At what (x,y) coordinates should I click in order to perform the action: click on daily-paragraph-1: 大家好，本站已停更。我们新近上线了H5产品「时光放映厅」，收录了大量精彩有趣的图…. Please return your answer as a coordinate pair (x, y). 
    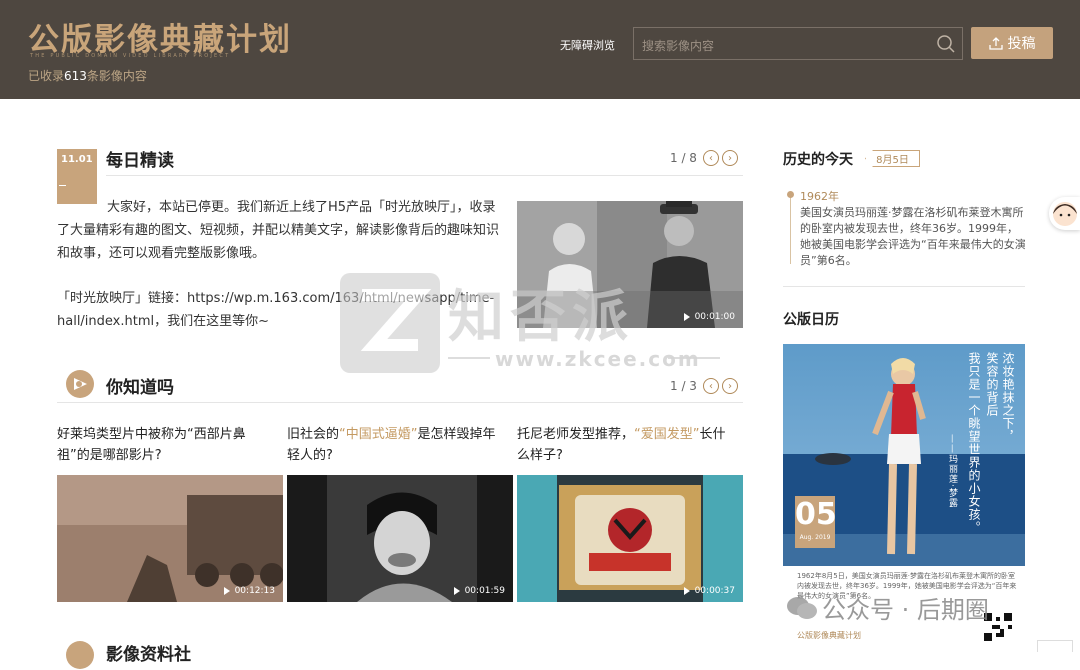
    Looking at the image, I should click on (278, 230).